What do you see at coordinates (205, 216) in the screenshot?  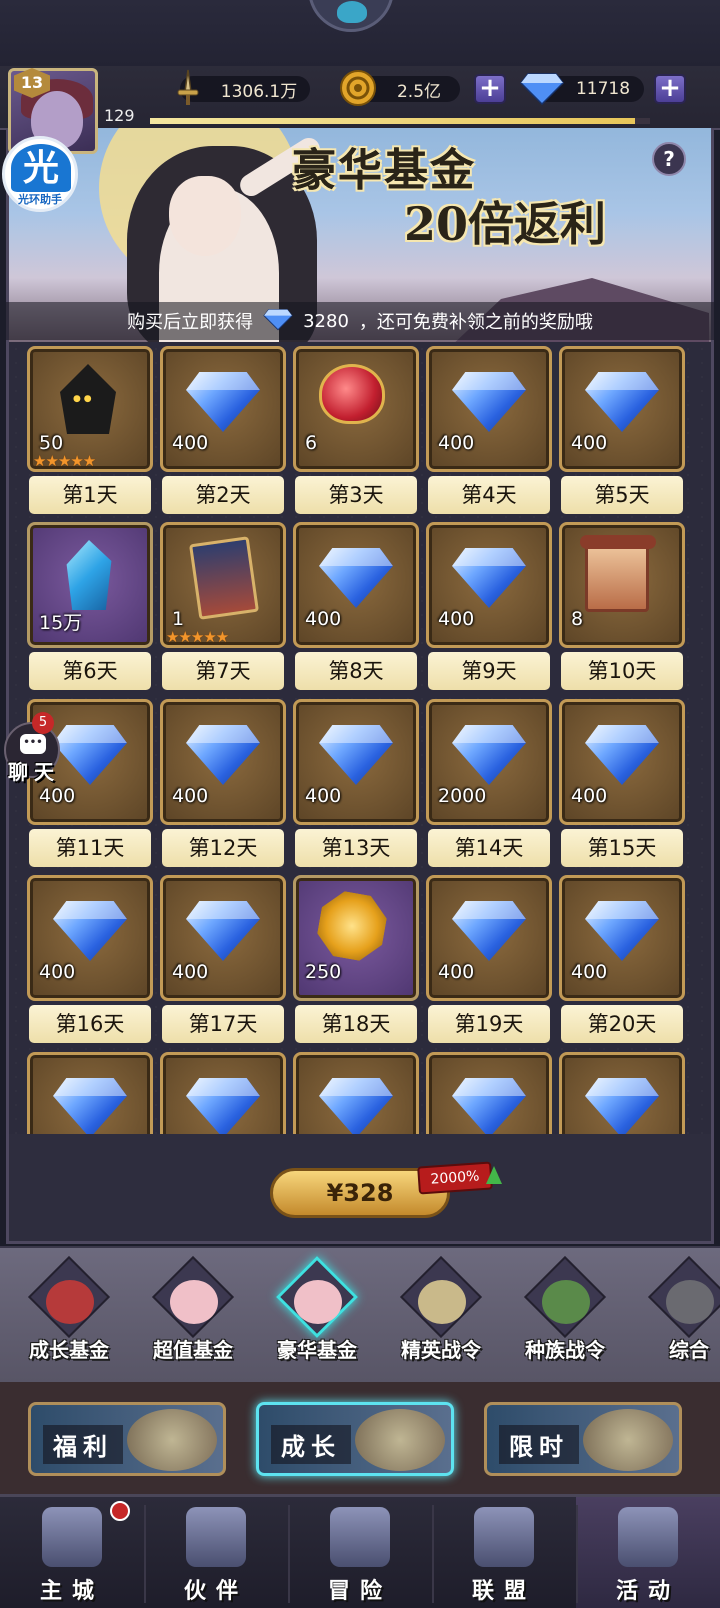 I see `character-face` at bounding box center [205, 216].